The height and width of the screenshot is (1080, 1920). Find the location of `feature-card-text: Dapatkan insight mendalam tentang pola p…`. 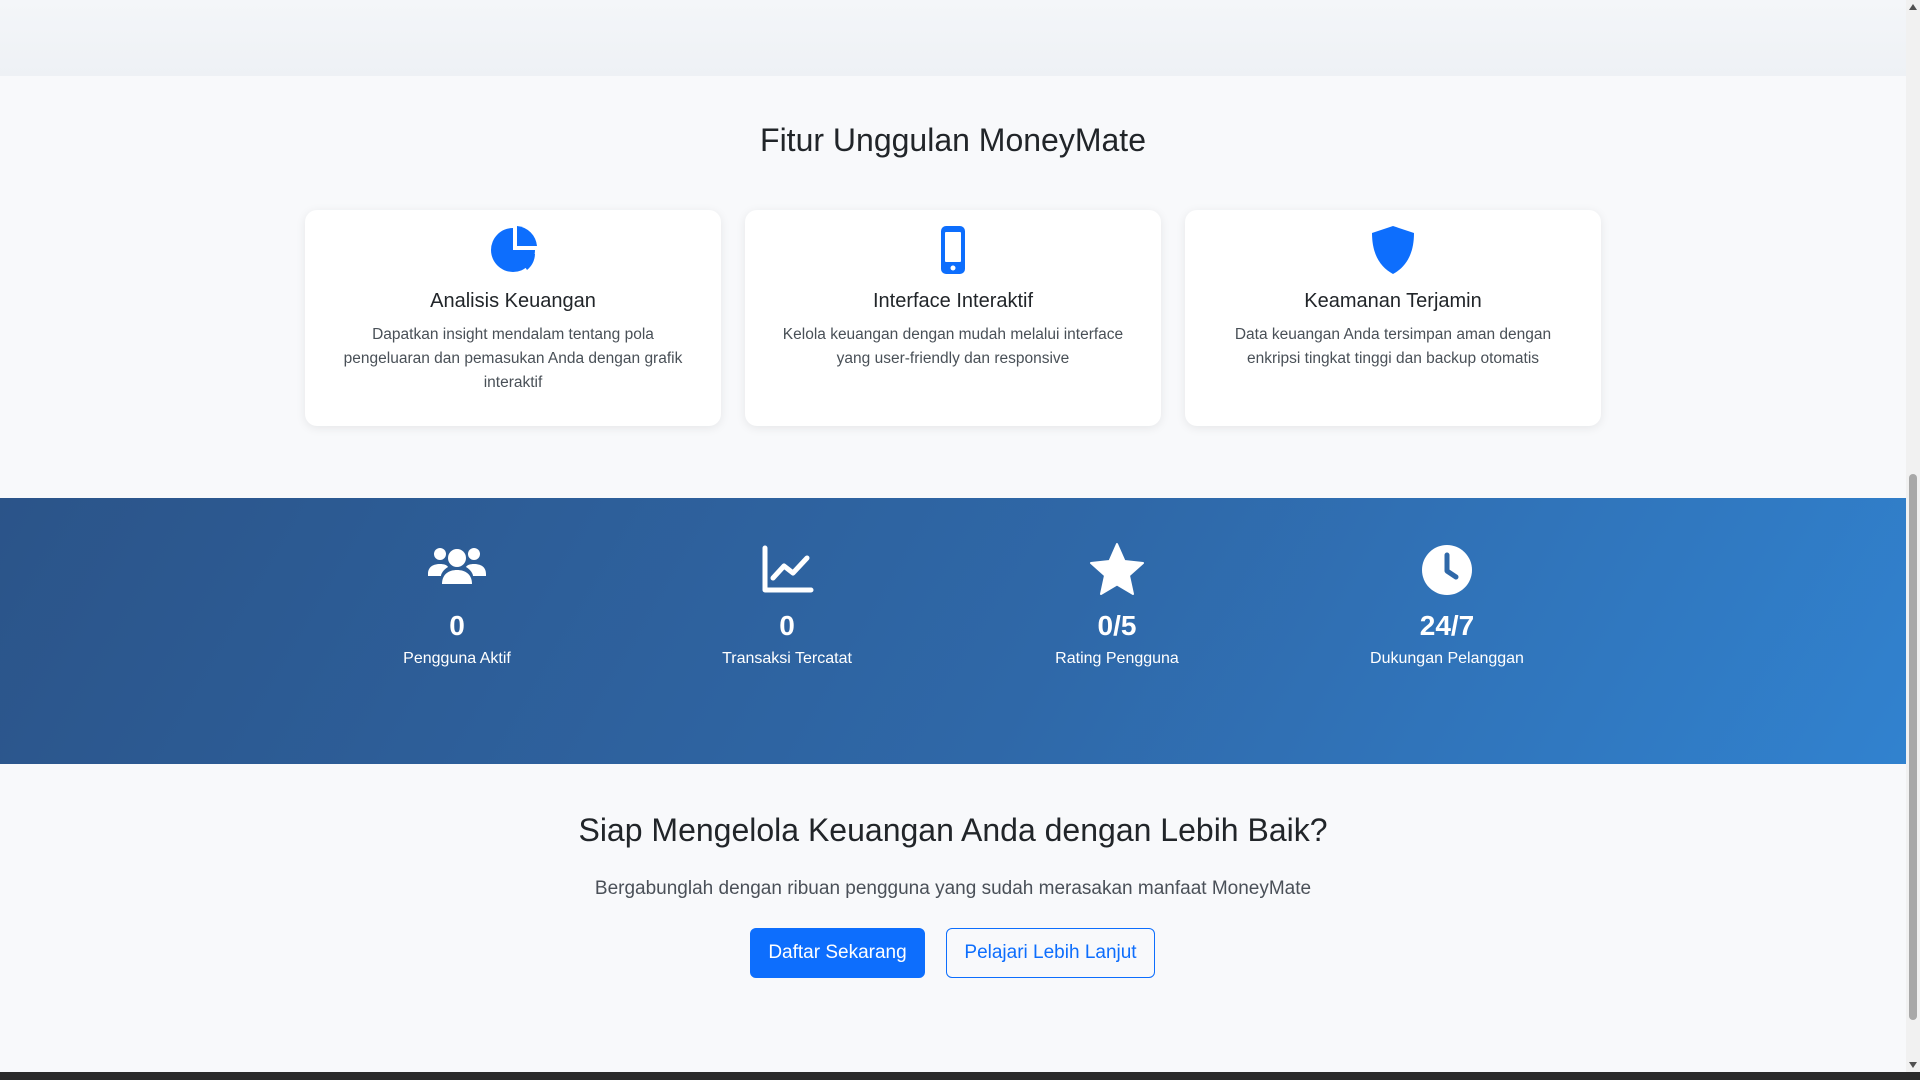

feature-card-text: Dapatkan insight mendalam tentang pola p… is located at coordinates (513, 358).